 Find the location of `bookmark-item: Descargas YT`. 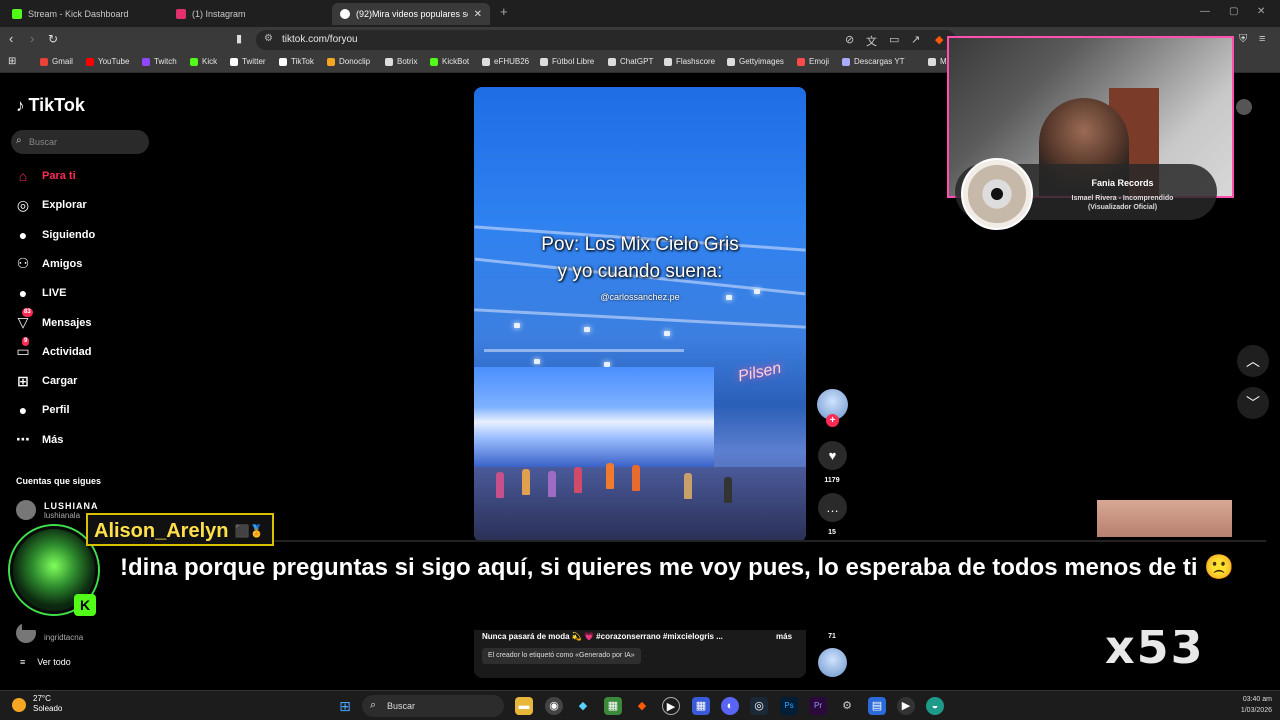

bookmark-item: Descargas YT is located at coordinates (873, 61).